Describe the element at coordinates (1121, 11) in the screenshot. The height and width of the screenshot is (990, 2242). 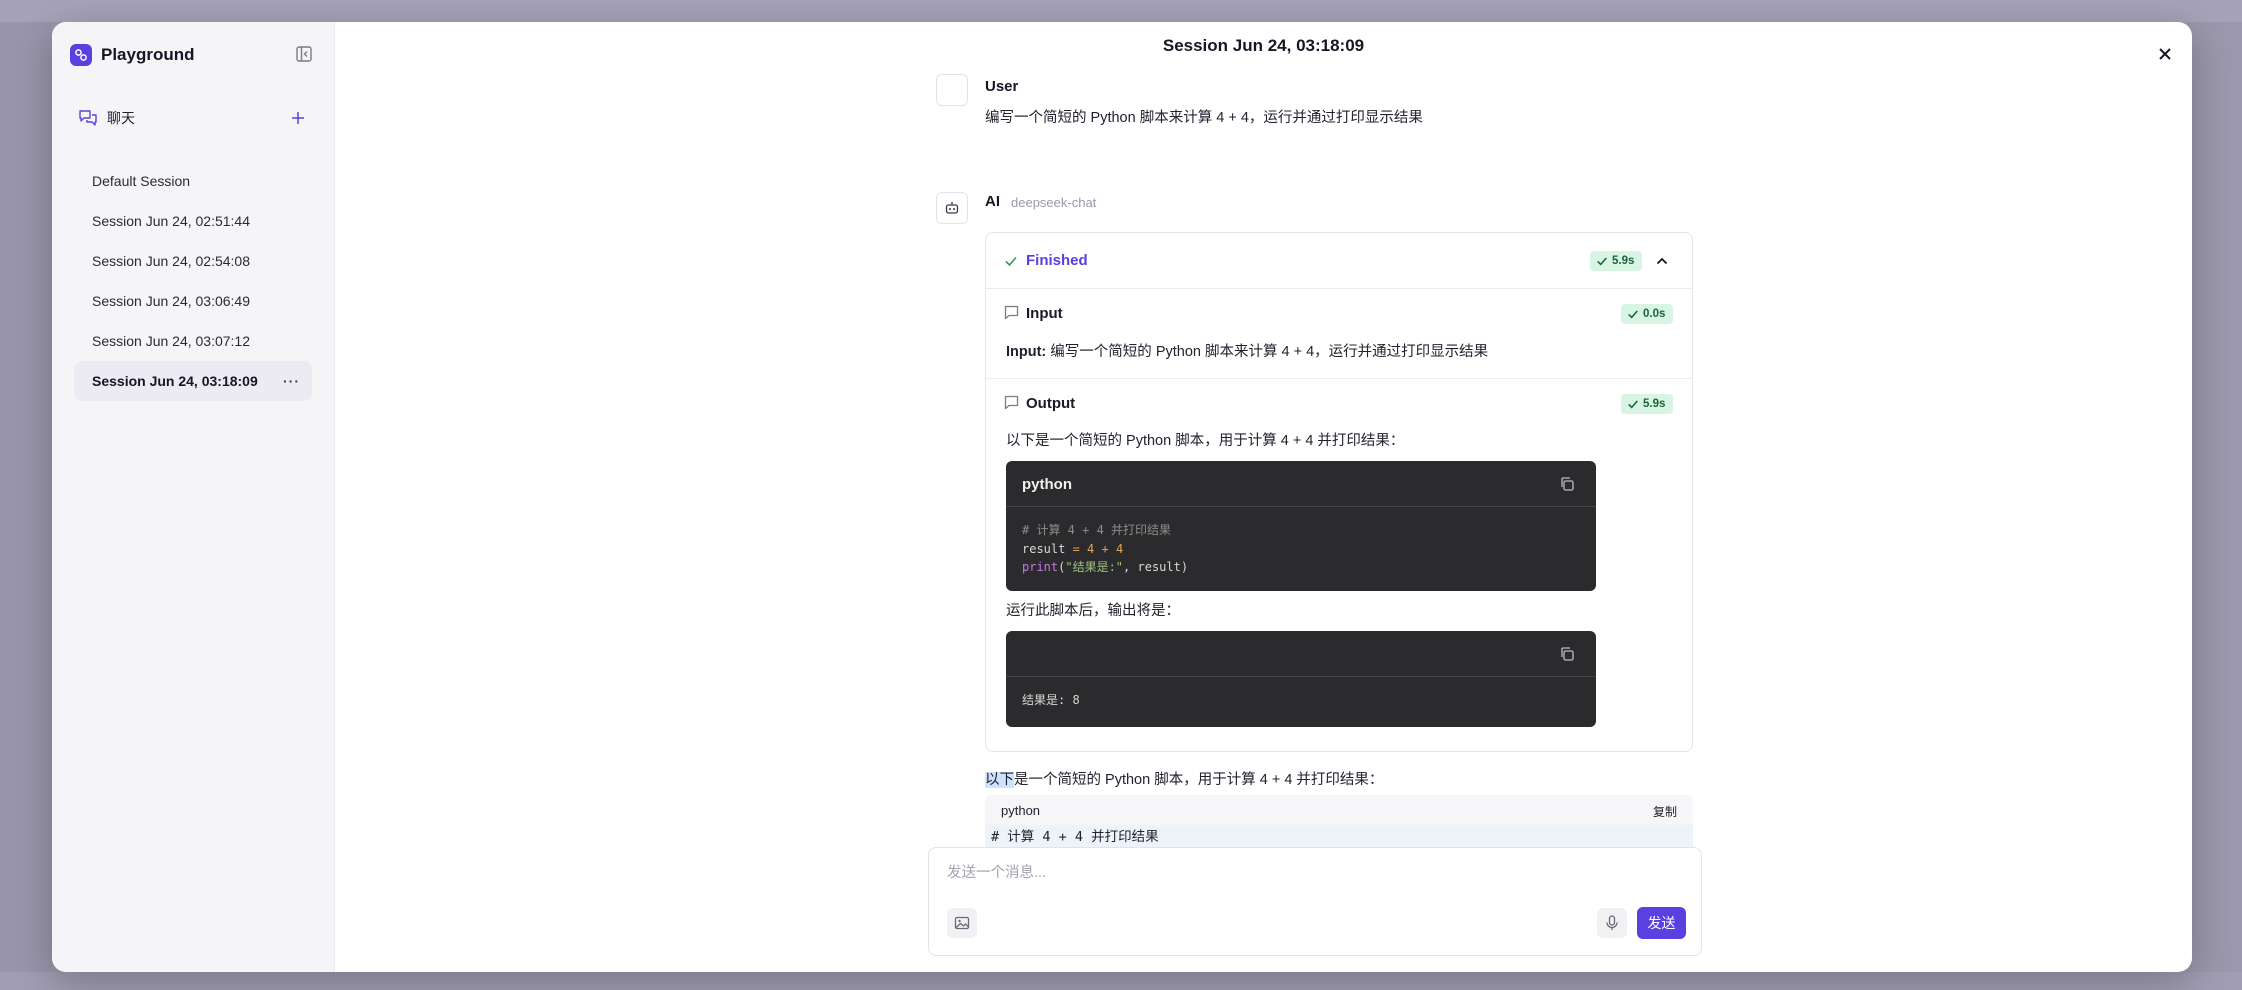
I see `background-topbar` at that location.